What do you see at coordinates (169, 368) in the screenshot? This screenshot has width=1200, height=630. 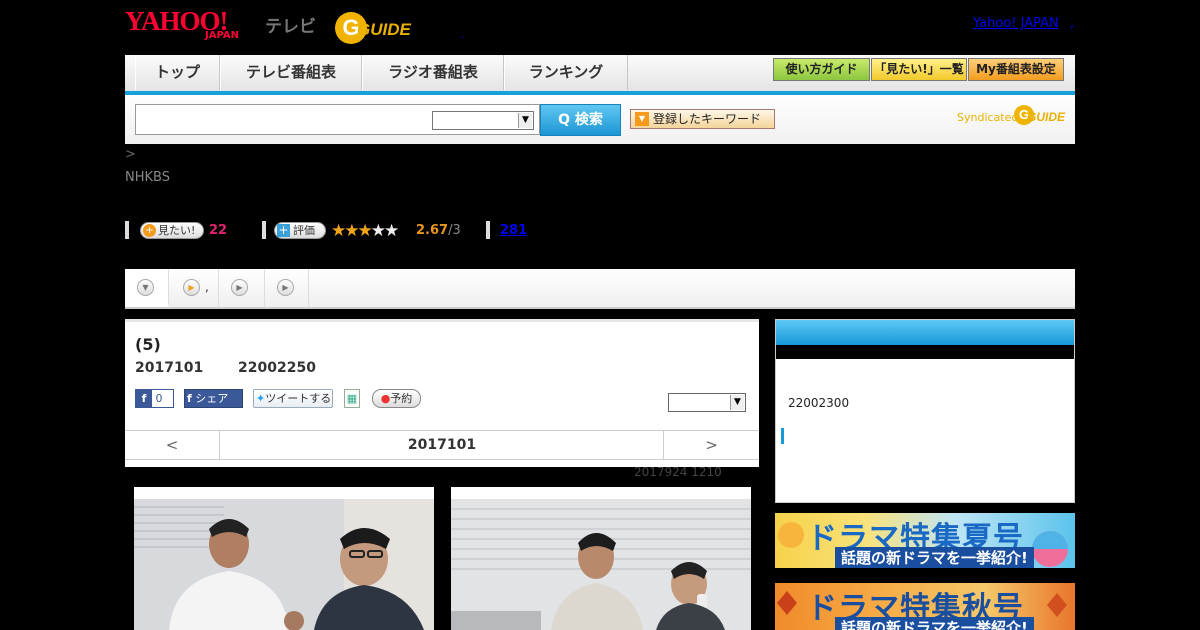 I see `program-date: 2017101` at bounding box center [169, 368].